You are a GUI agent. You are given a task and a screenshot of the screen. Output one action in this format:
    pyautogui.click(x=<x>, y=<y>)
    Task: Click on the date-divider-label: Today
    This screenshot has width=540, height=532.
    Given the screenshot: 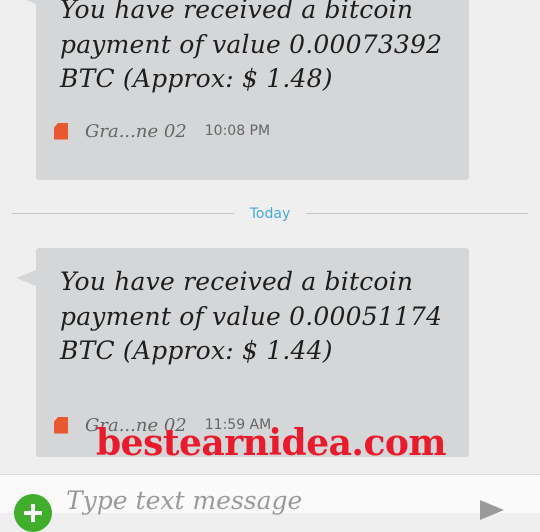 What is the action you would take?
    pyautogui.click(x=270, y=214)
    